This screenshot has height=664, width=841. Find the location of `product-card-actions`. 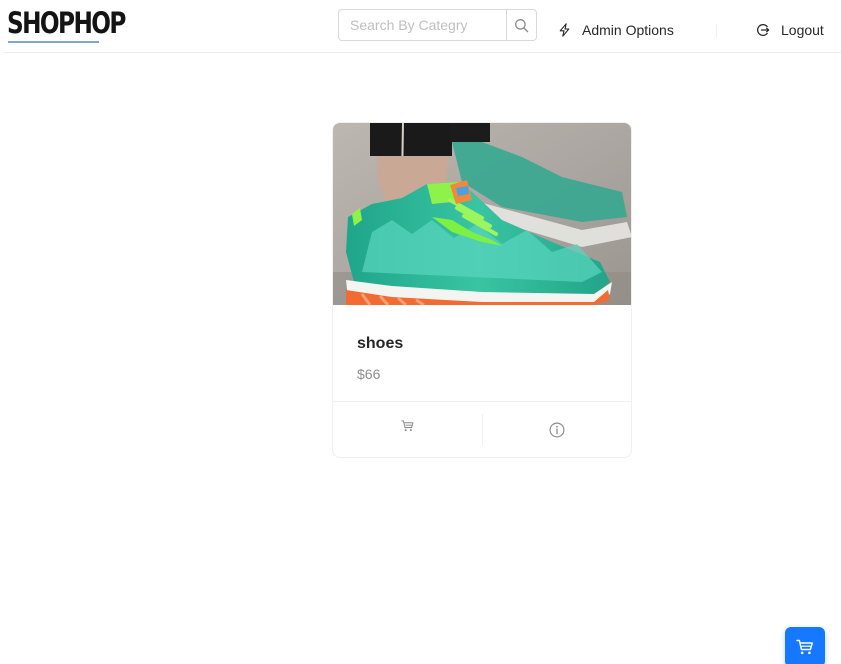

product-card-actions is located at coordinates (482, 429).